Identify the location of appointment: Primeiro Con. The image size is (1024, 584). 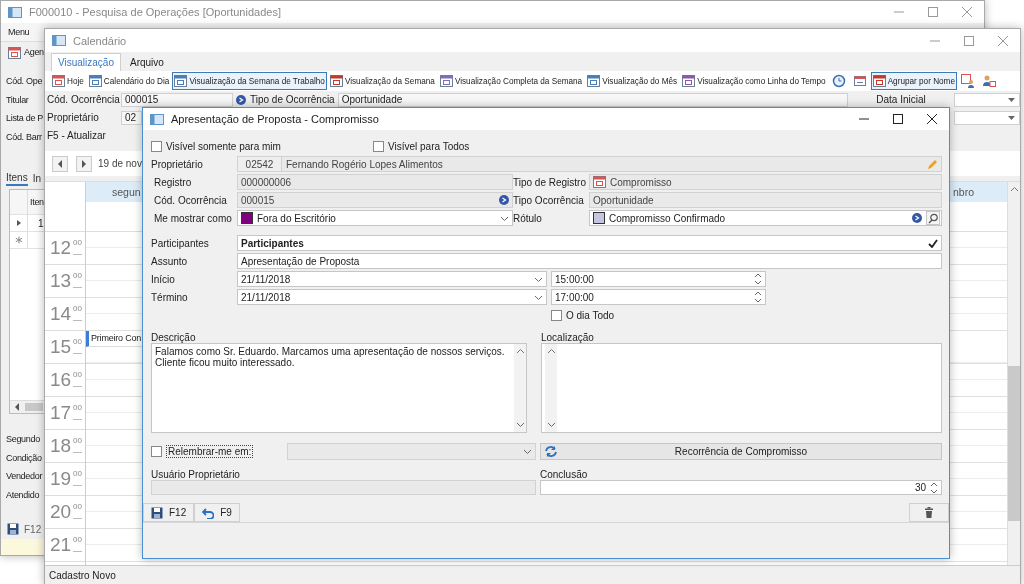
(114, 339).